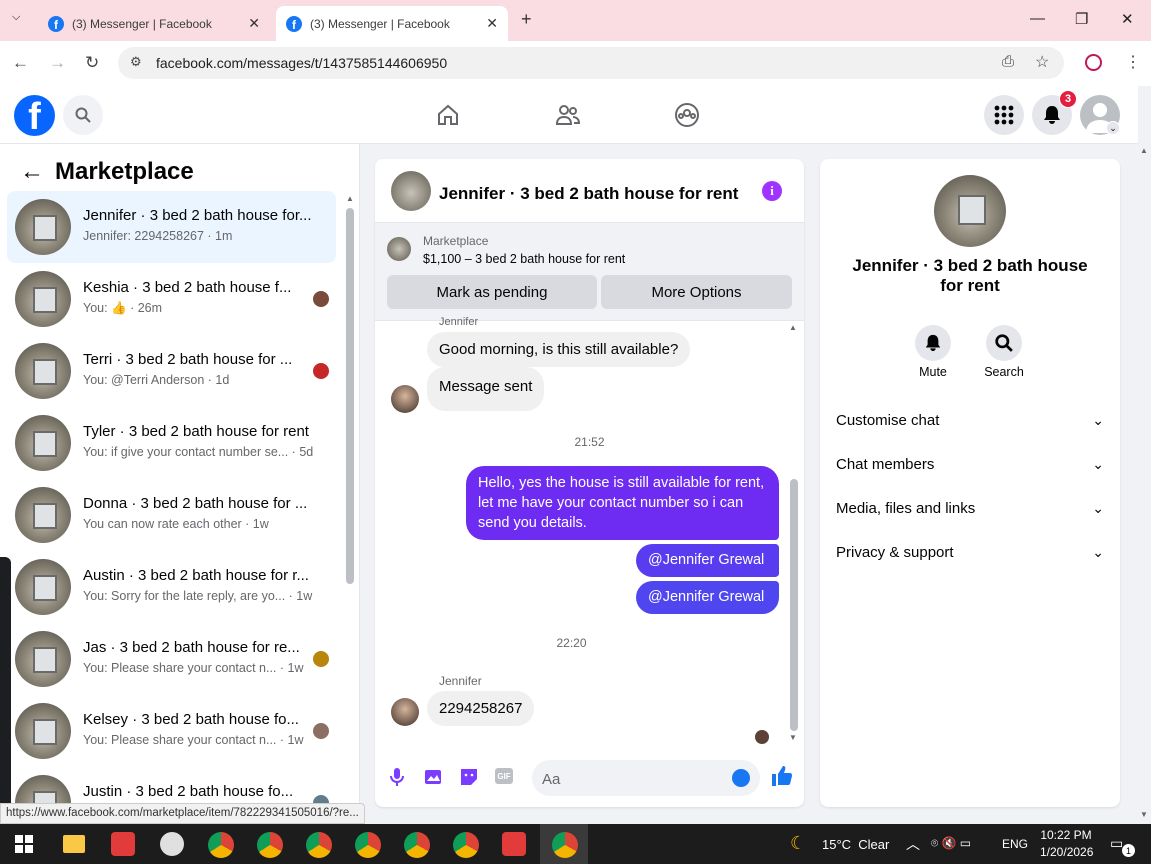 The height and width of the screenshot is (864, 1151). Describe the element at coordinates (1015, 844) in the screenshot. I see `language-indicator: ENG` at that location.